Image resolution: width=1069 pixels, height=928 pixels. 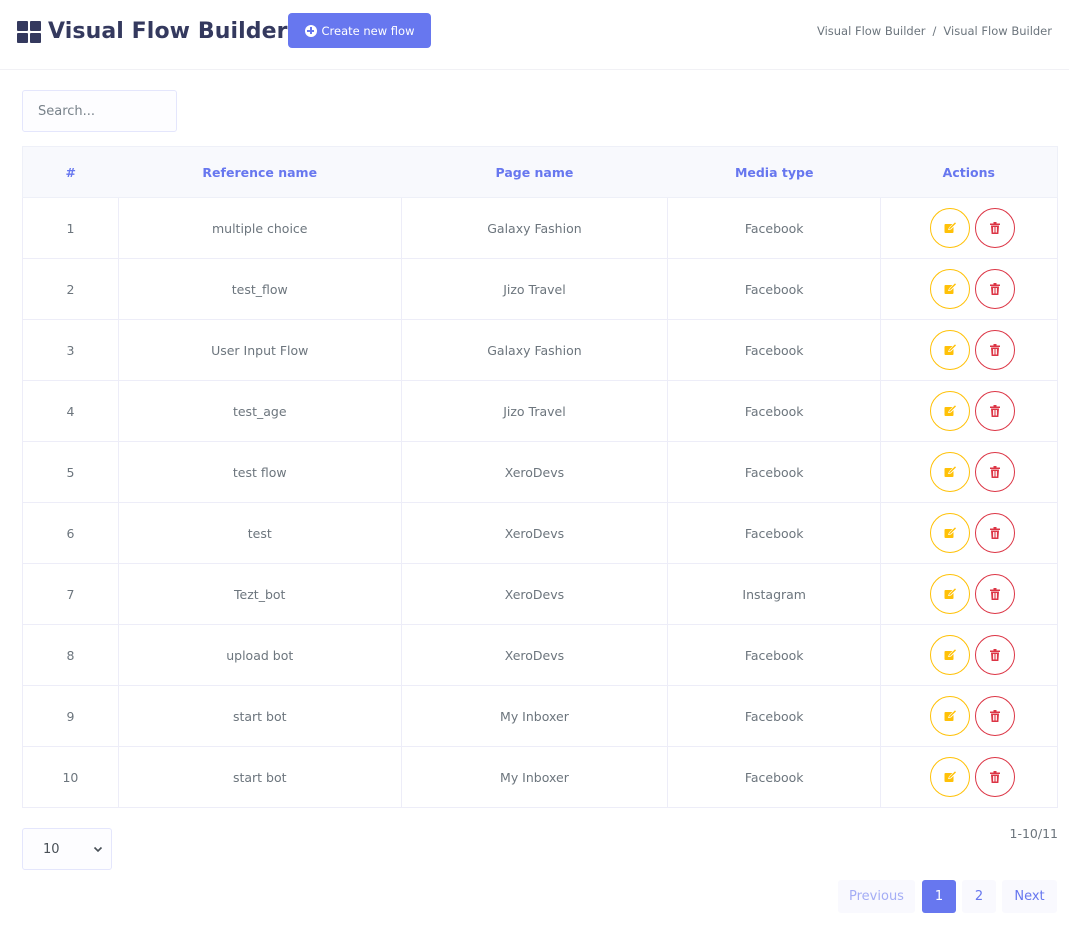 What do you see at coordinates (534, 172) in the screenshot?
I see `column-header-page-name: Page name` at bounding box center [534, 172].